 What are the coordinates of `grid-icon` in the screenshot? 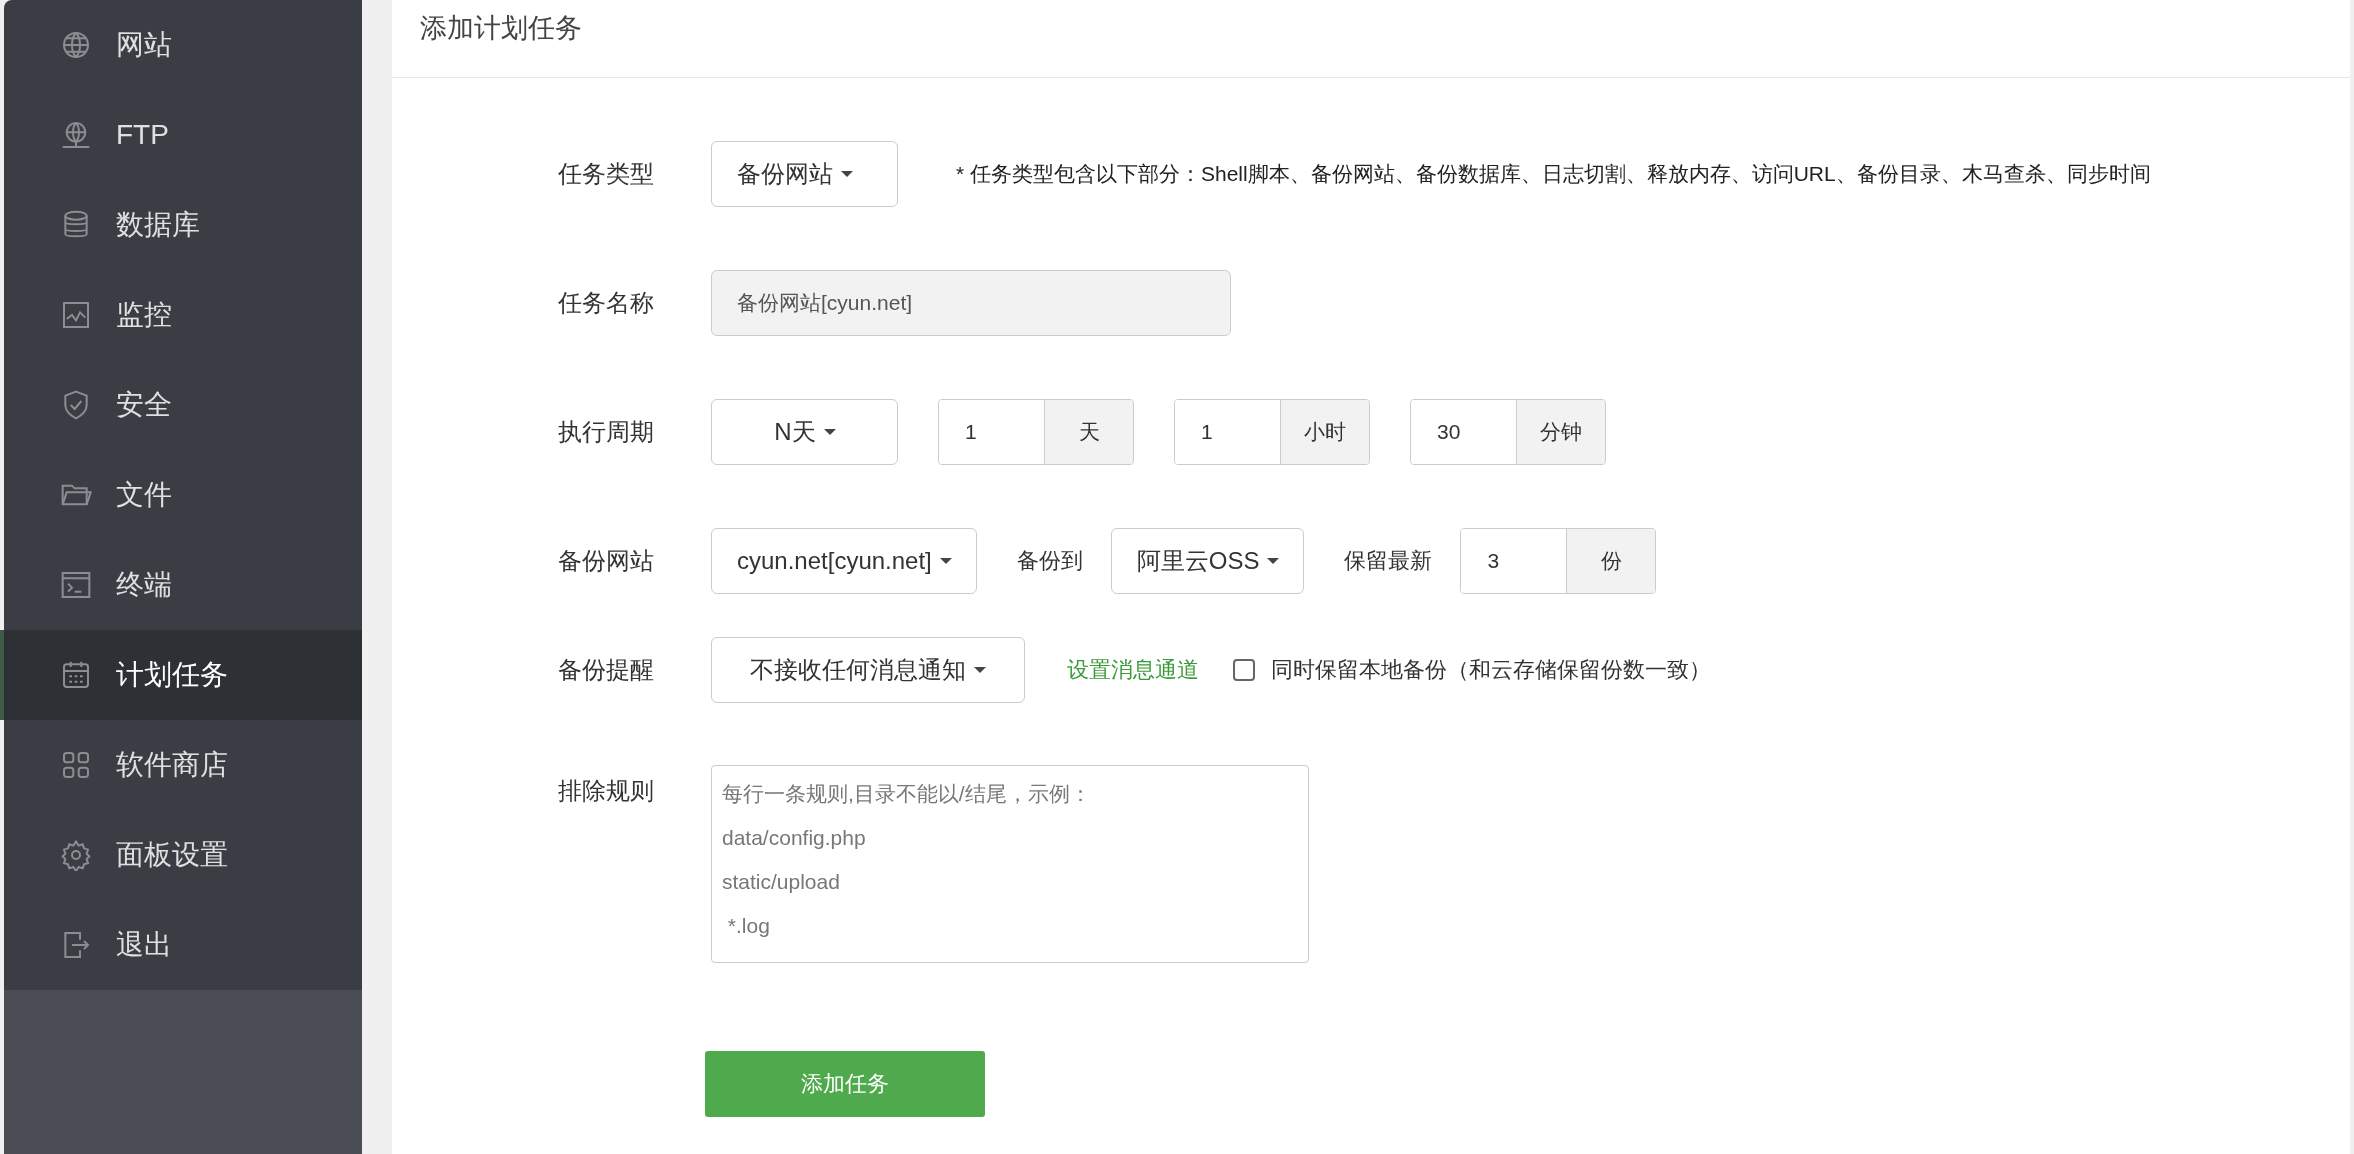 It's located at (76, 765).